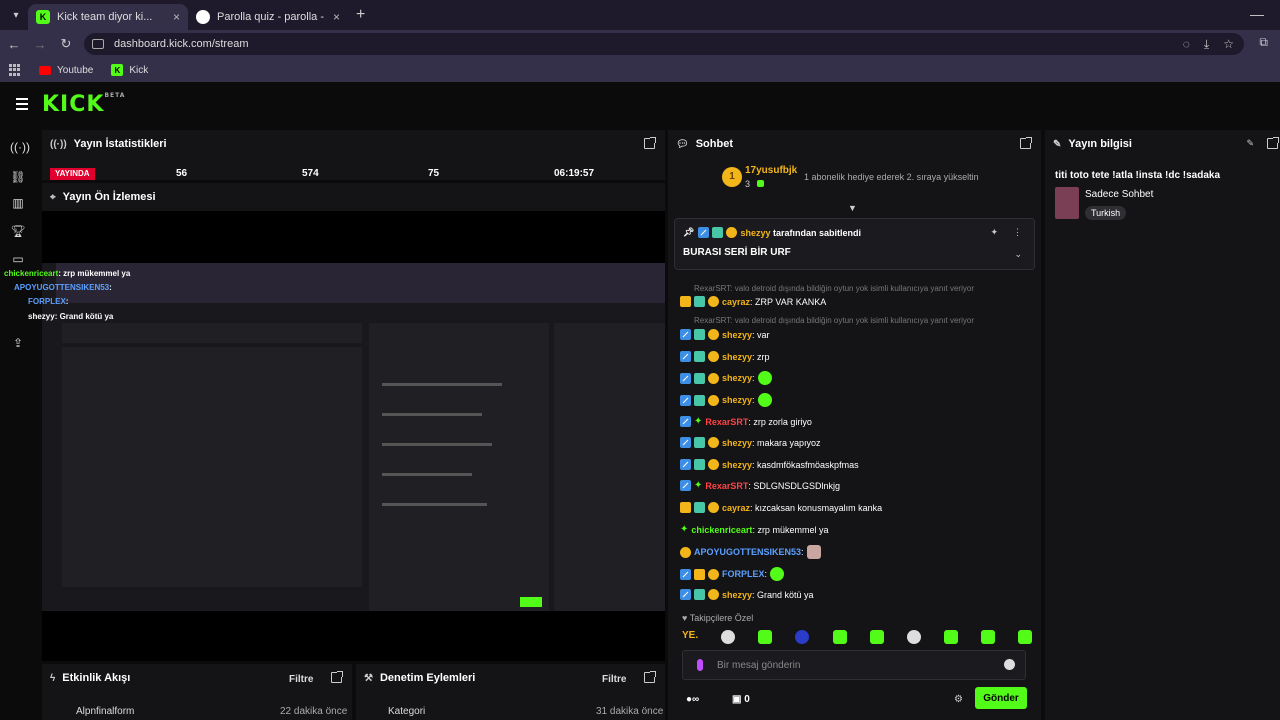 The height and width of the screenshot is (720, 1280). I want to click on emote-ye: YE., so click(690, 637).